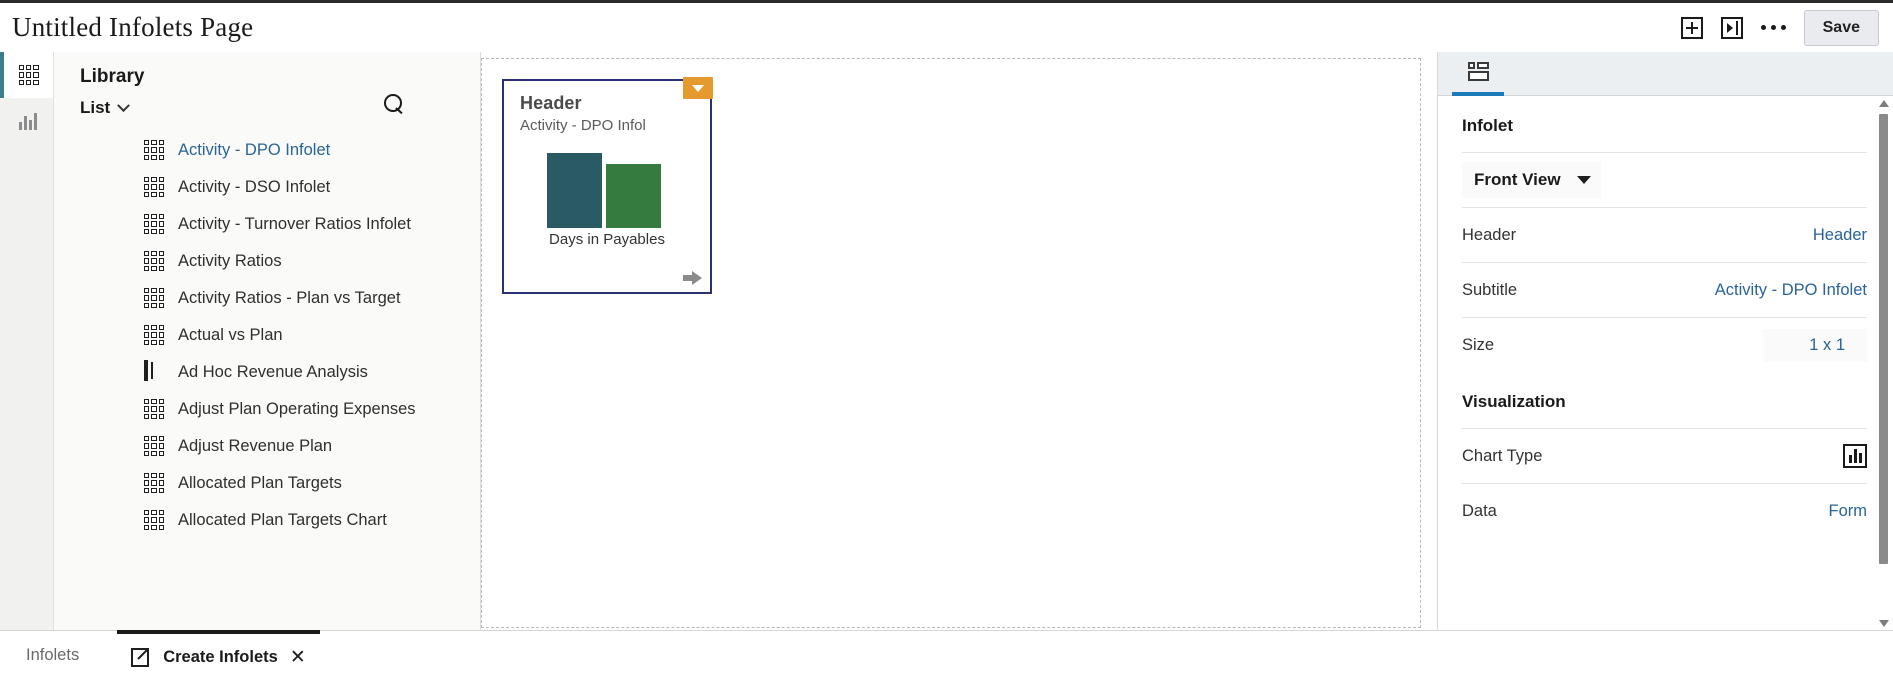 Image resolution: width=1893 pixels, height=680 pixels. What do you see at coordinates (1883, 623) in the screenshot?
I see `scroll-down-icon` at bounding box center [1883, 623].